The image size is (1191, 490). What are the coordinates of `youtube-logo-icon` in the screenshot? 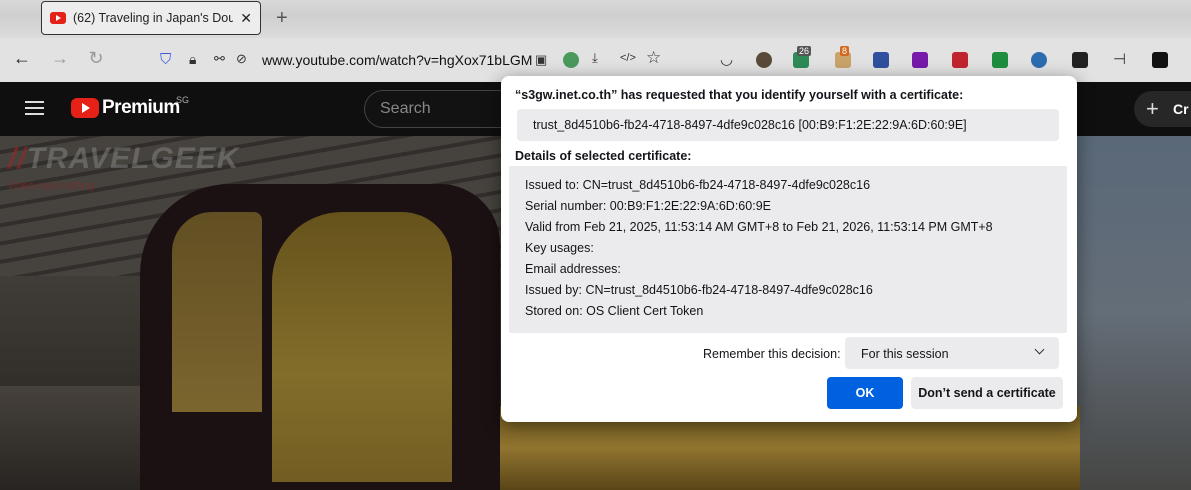 It's located at (85, 108).